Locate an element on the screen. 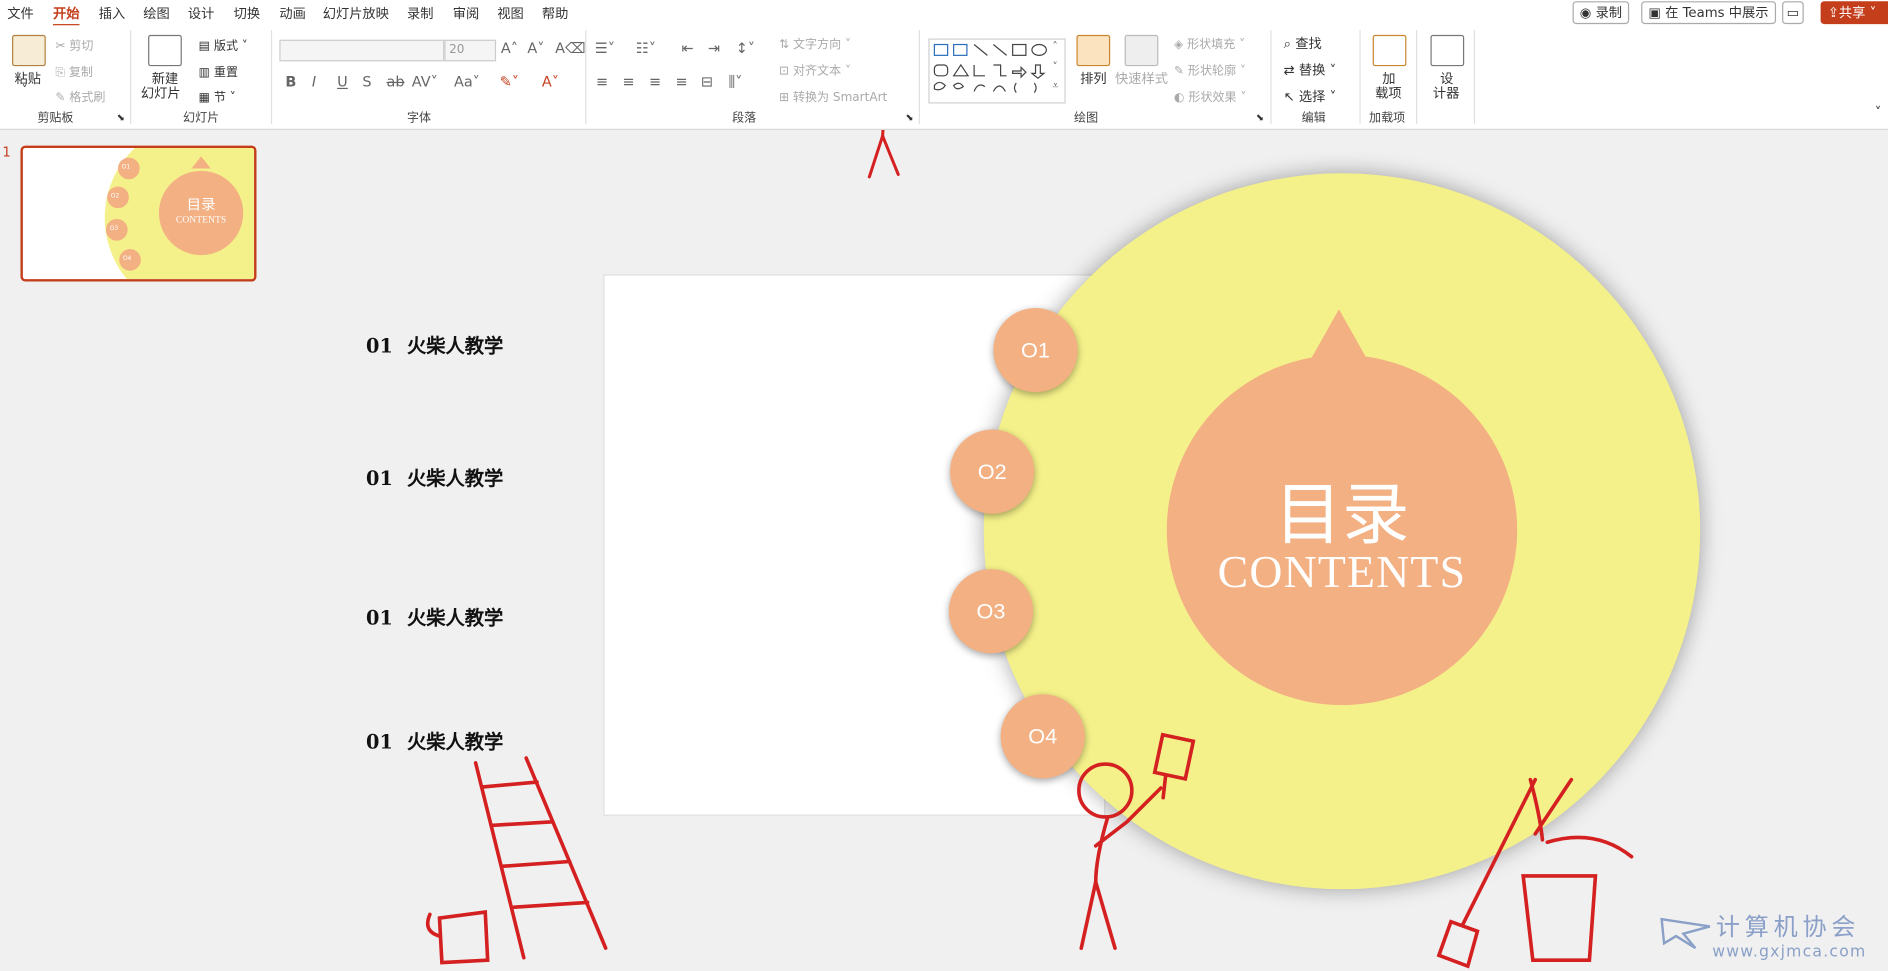 The width and height of the screenshot is (1888, 971). italic-icon: I is located at coordinates (314, 81).